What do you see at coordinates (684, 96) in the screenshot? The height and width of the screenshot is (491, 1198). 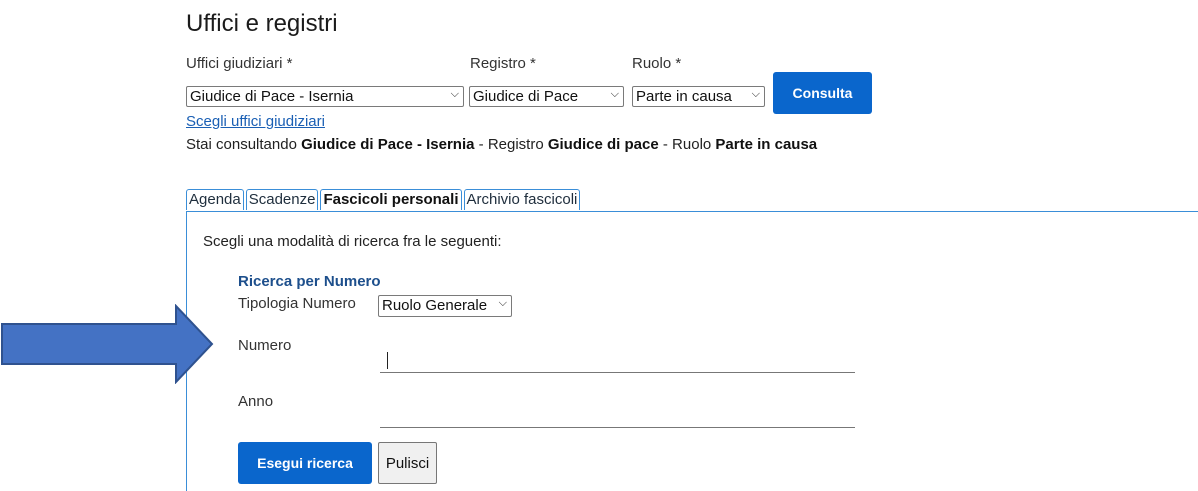 I see `ruolo-select-value: Parte in causa` at bounding box center [684, 96].